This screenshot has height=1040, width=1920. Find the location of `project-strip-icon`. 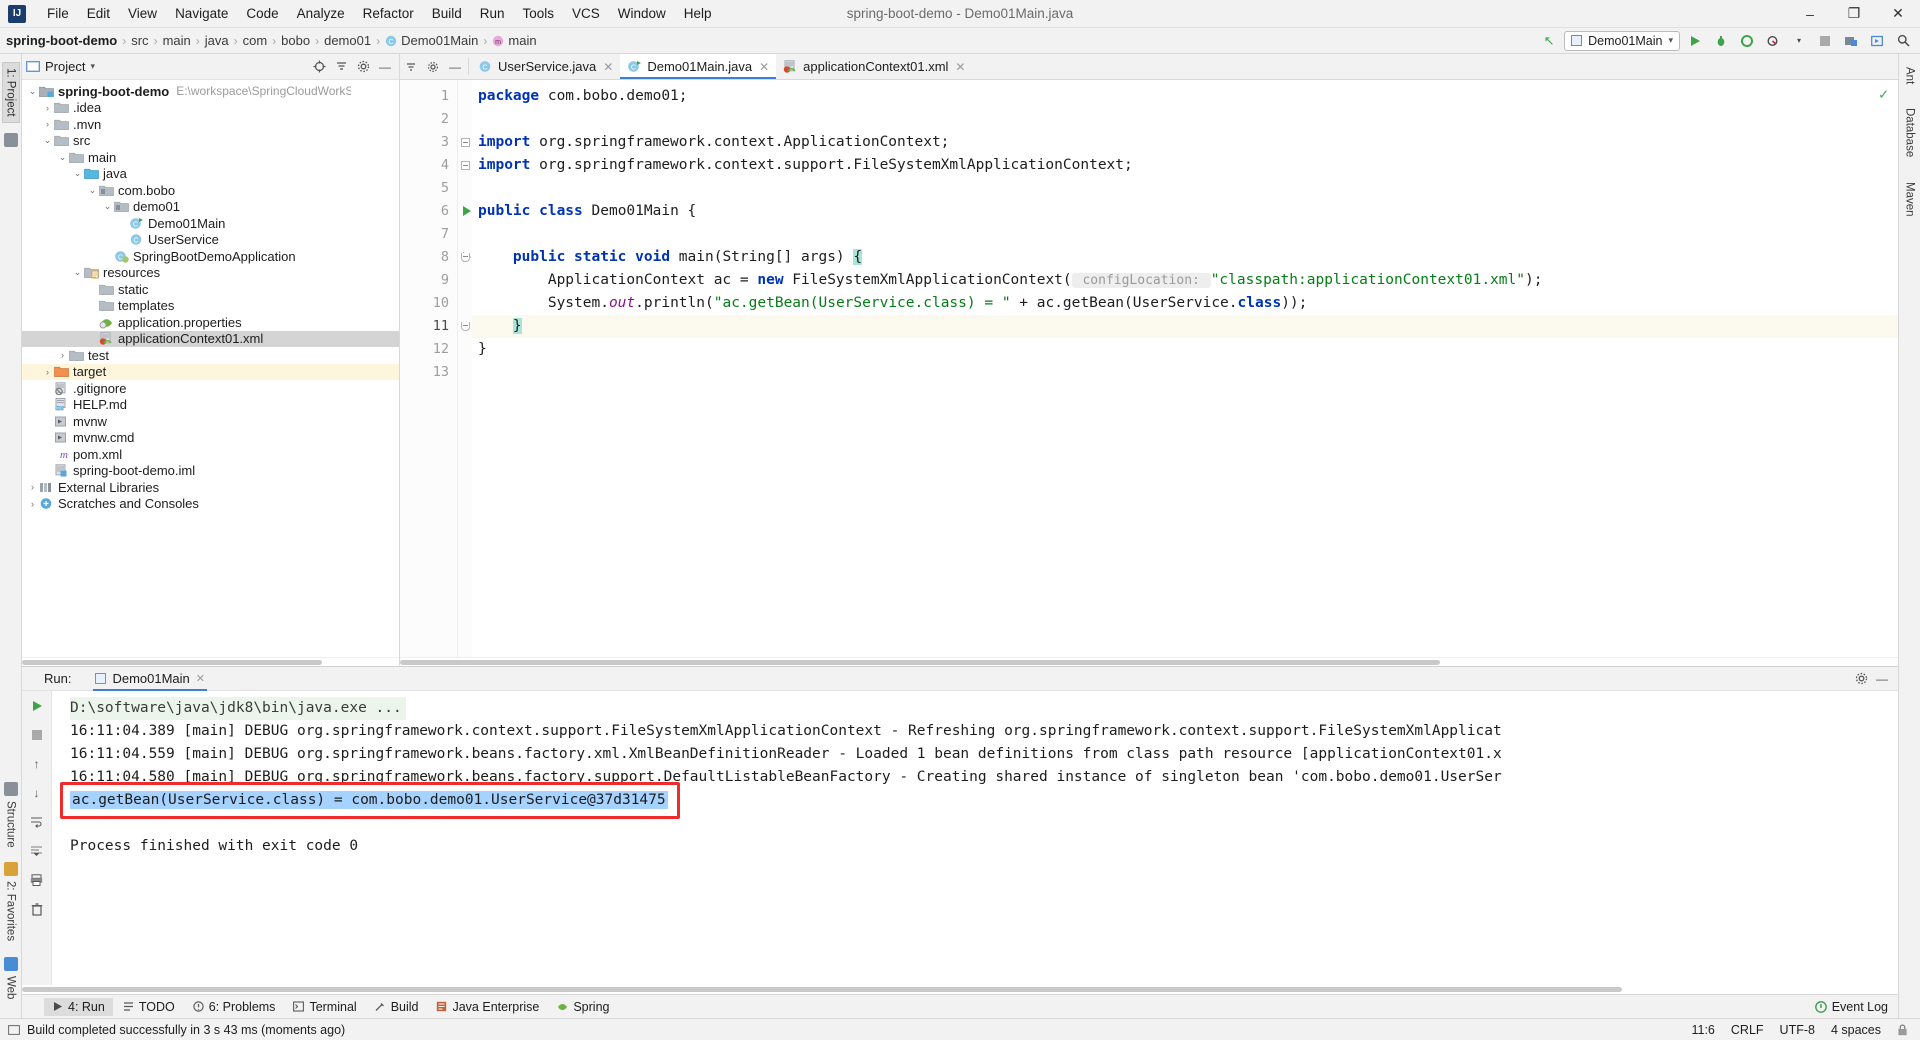

project-strip-icon is located at coordinates (10, 139).